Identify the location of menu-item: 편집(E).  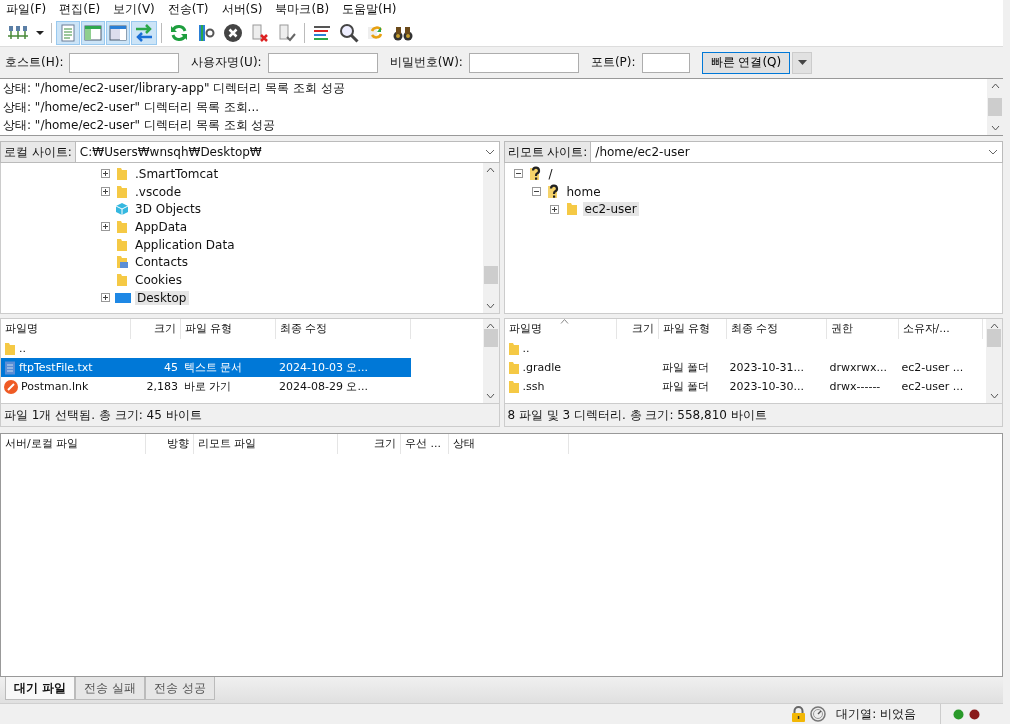
(80, 10).